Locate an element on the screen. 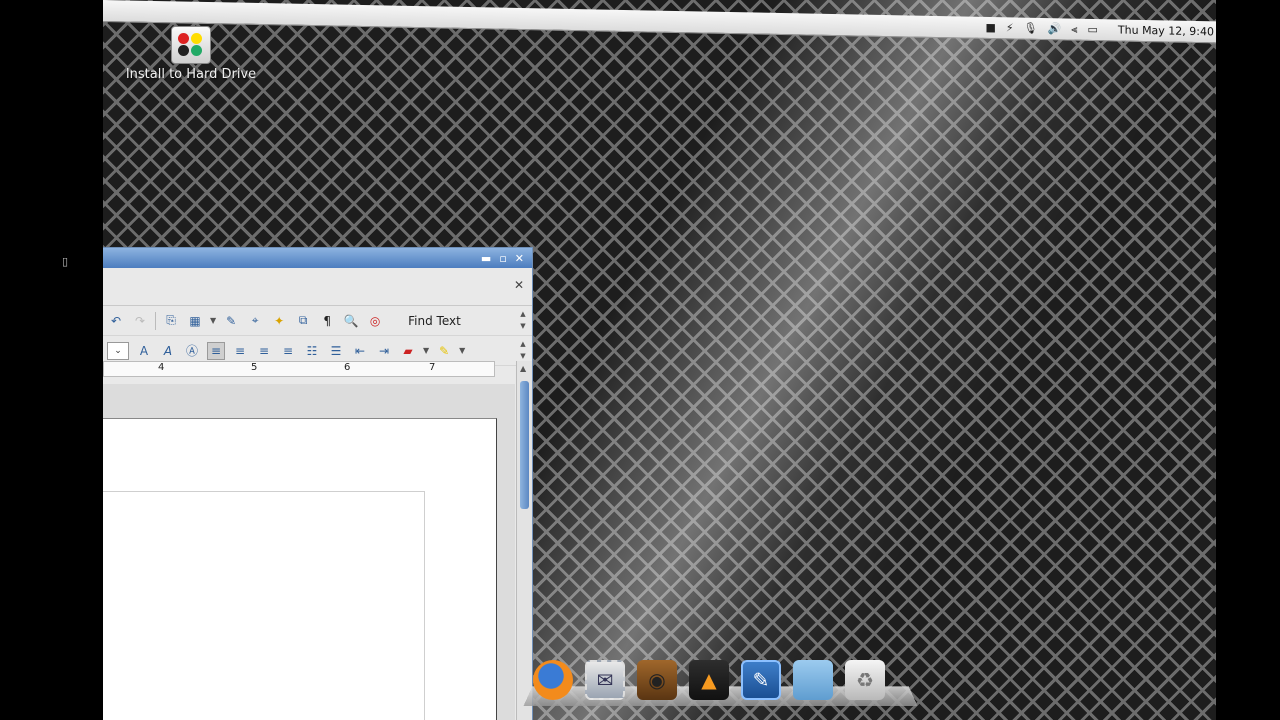  help-icon: ◎ is located at coordinates (375, 321).